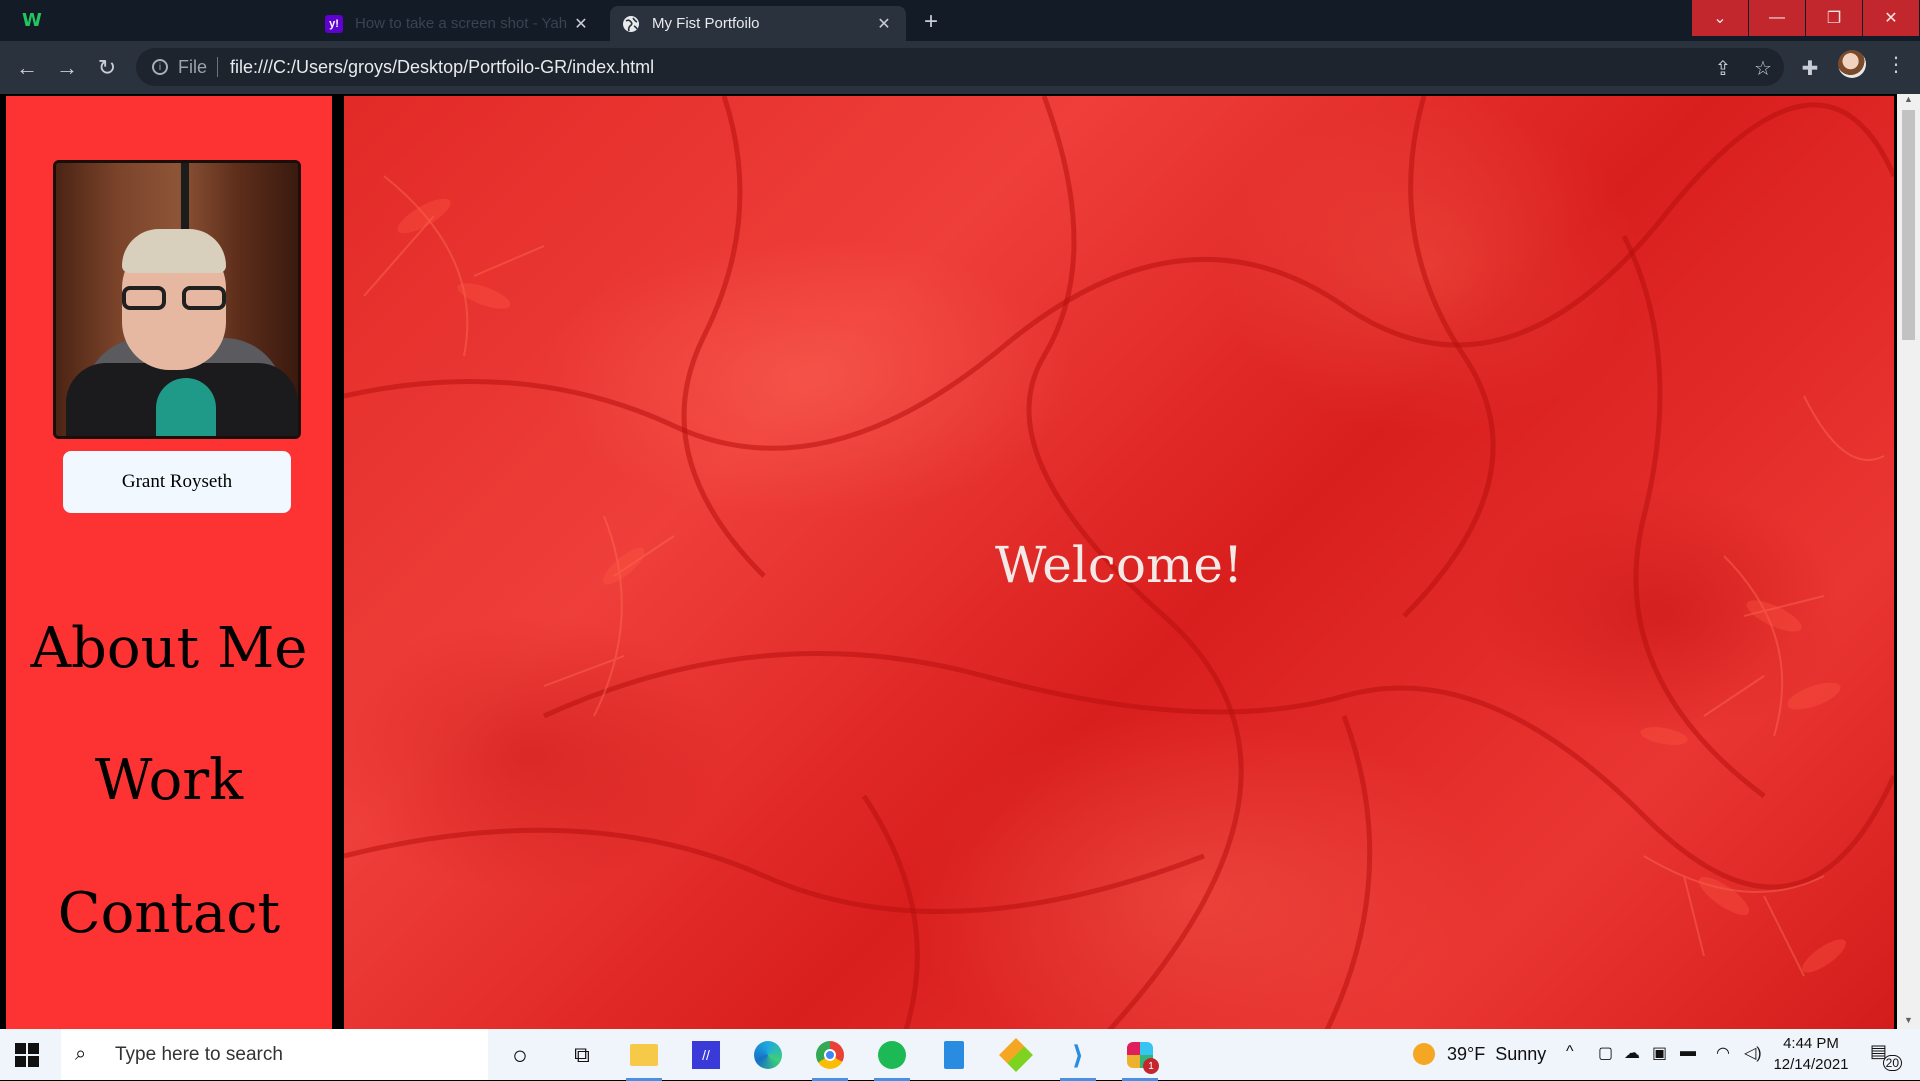  Describe the element at coordinates (177, 299) in the screenshot. I see `profile-photo` at that location.